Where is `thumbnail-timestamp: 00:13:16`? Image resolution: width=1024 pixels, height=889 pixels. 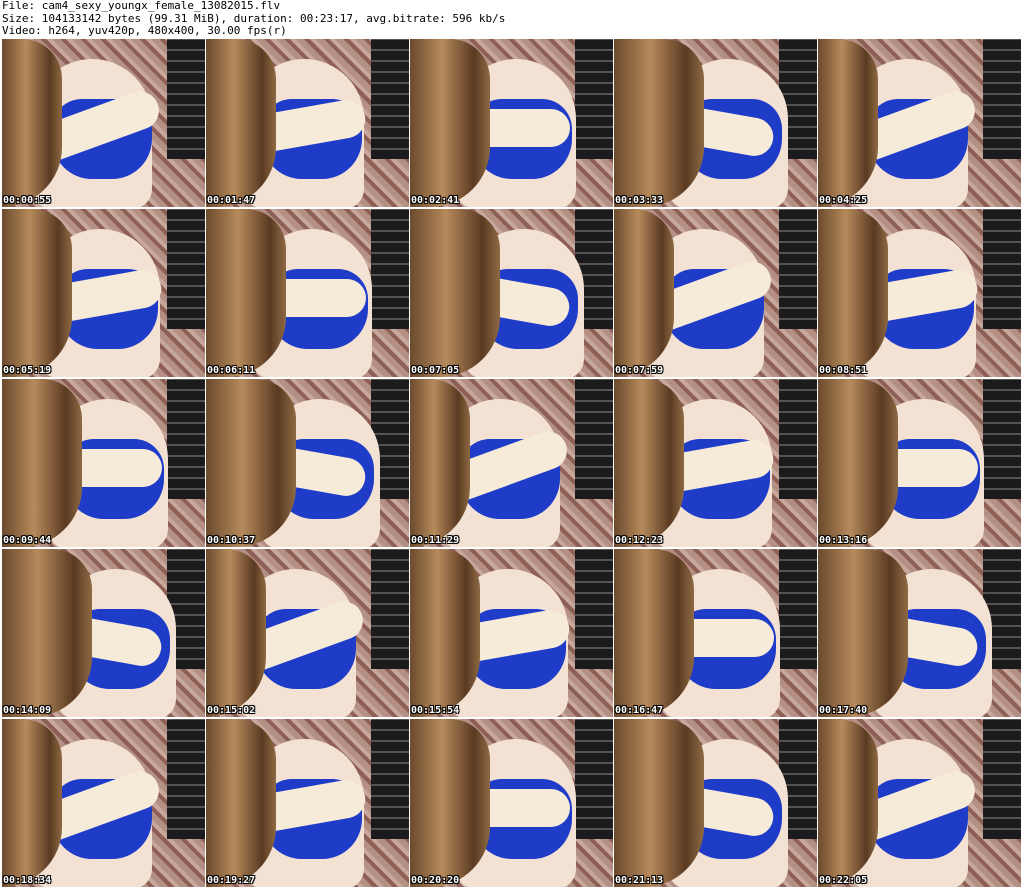
thumbnail-timestamp: 00:13:16 is located at coordinates (843, 540).